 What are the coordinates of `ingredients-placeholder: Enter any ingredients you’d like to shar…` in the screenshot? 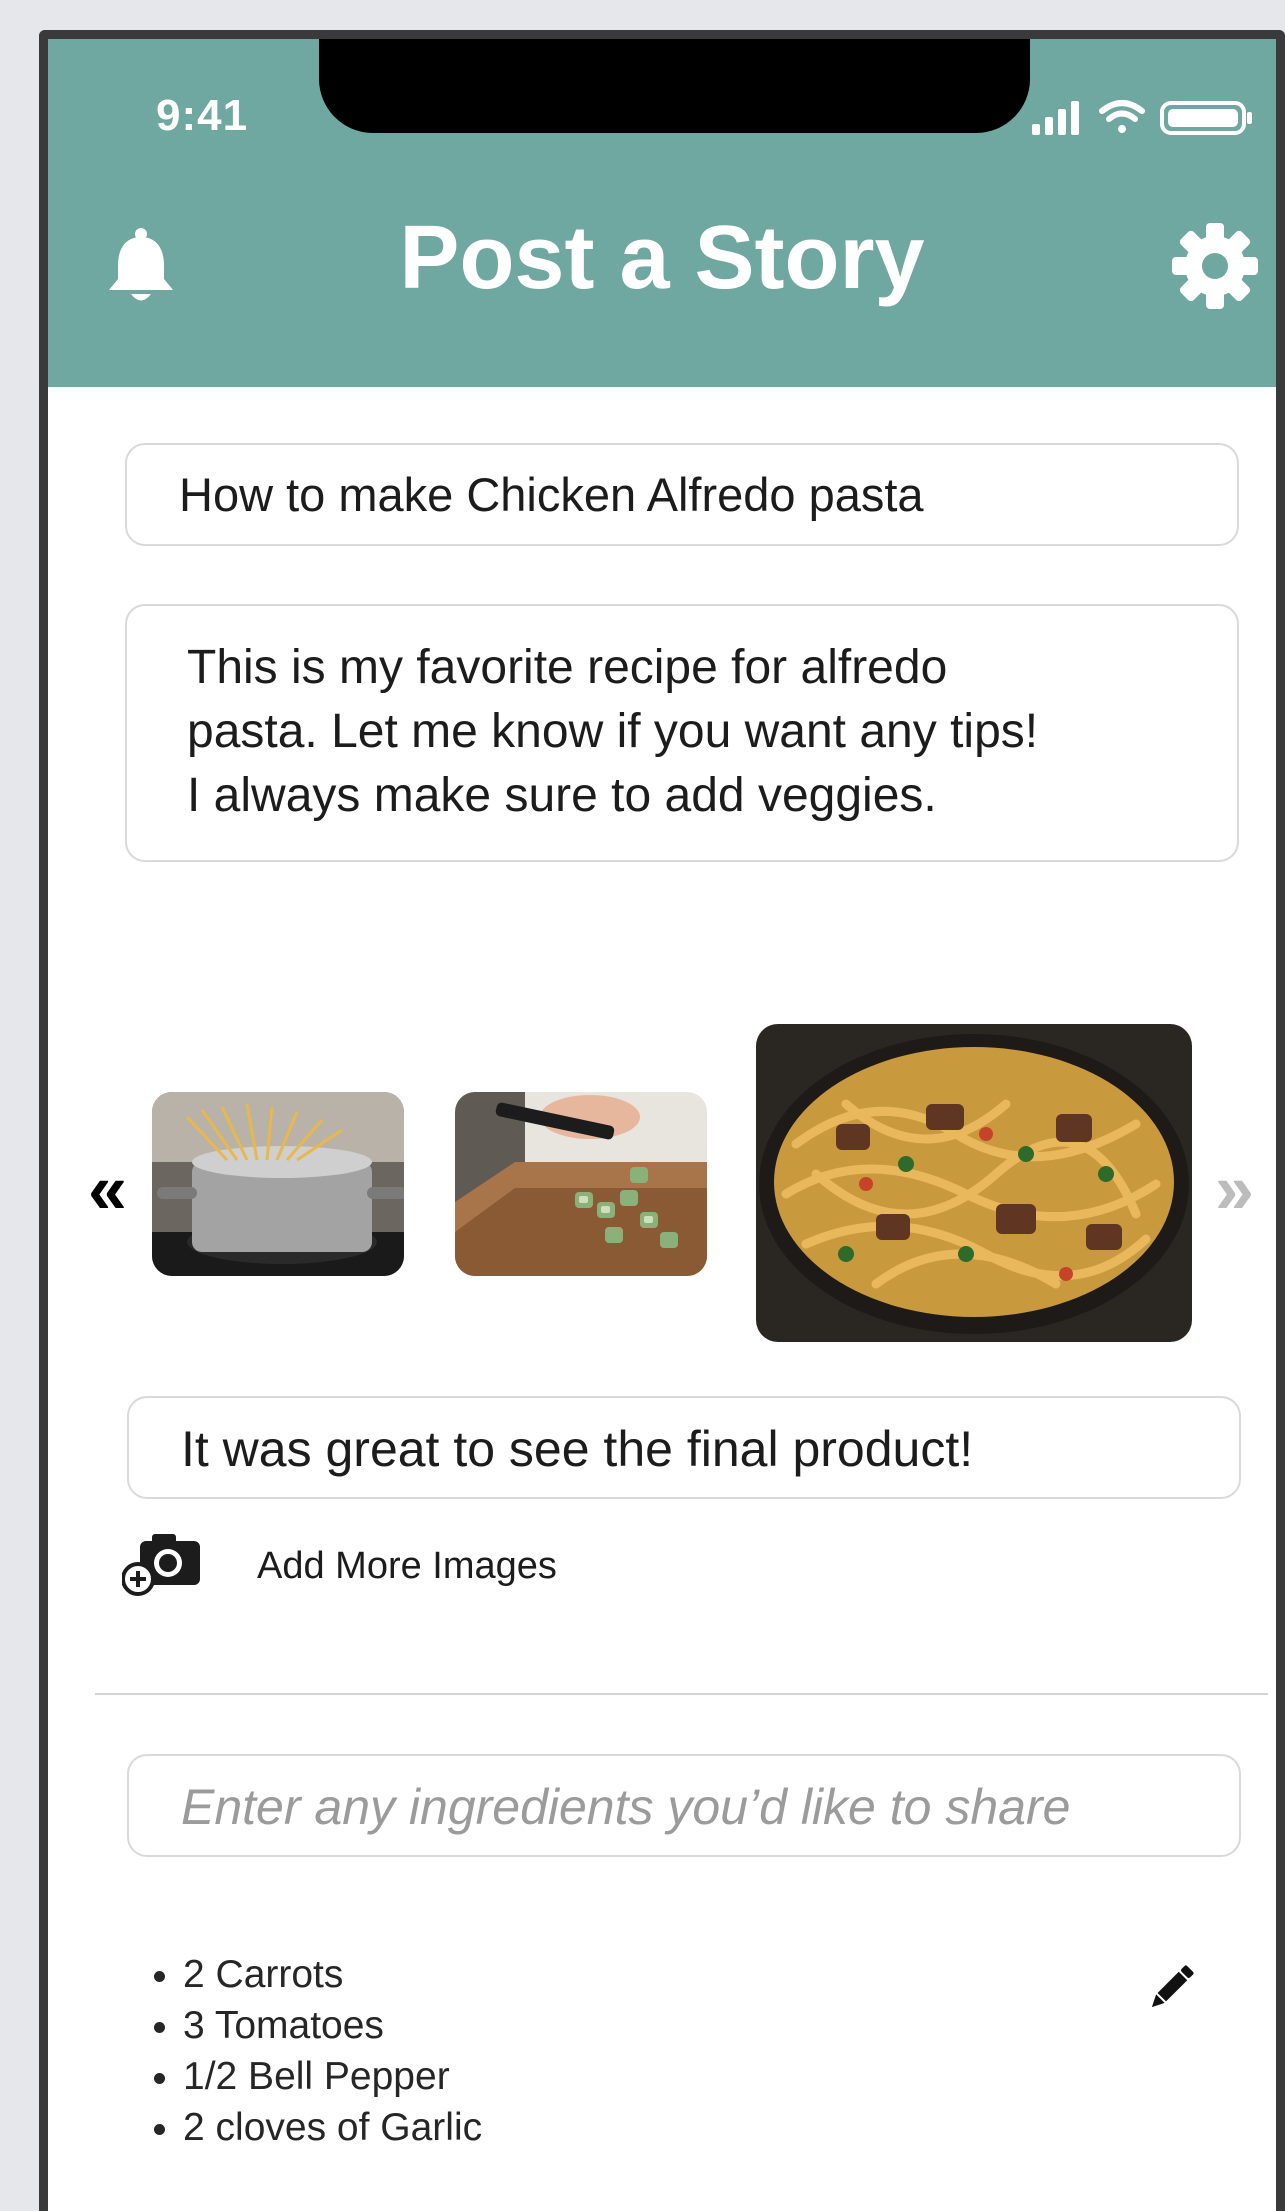 It's located at (626, 1807).